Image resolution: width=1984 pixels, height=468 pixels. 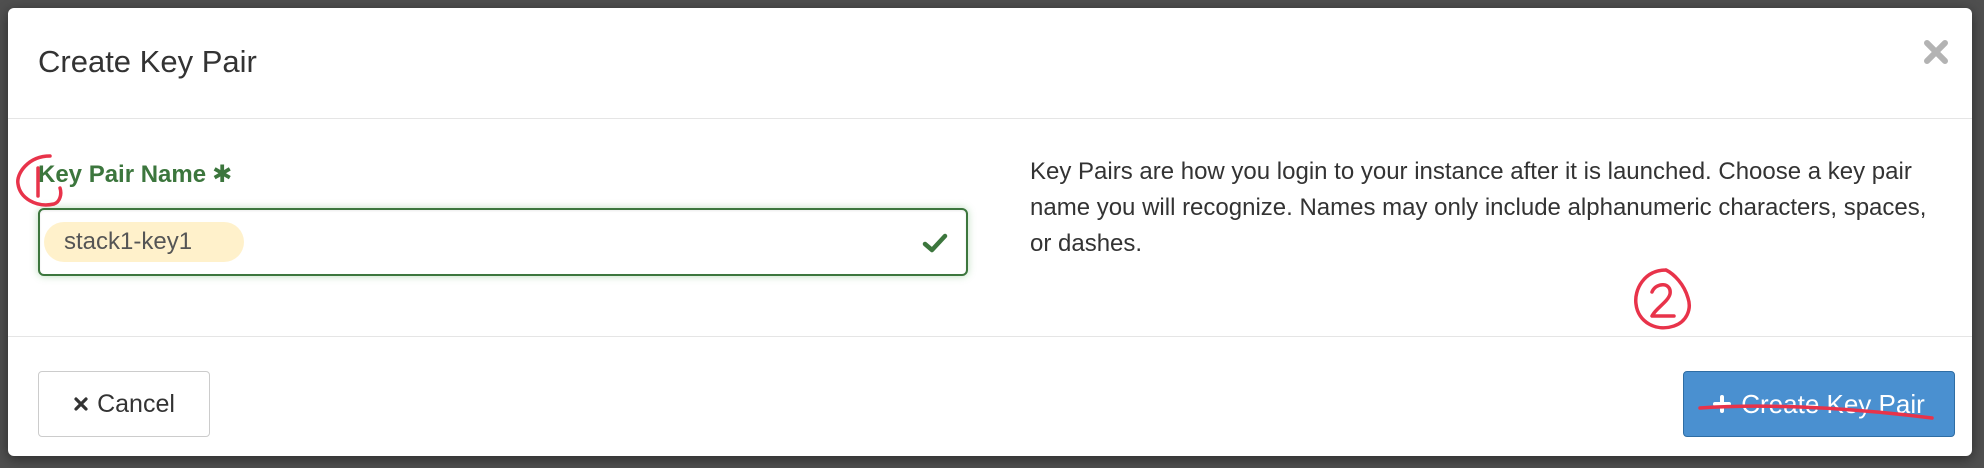 I want to click on create-key-pair-button: Create Key Pair, so click(x=1819, y=404).